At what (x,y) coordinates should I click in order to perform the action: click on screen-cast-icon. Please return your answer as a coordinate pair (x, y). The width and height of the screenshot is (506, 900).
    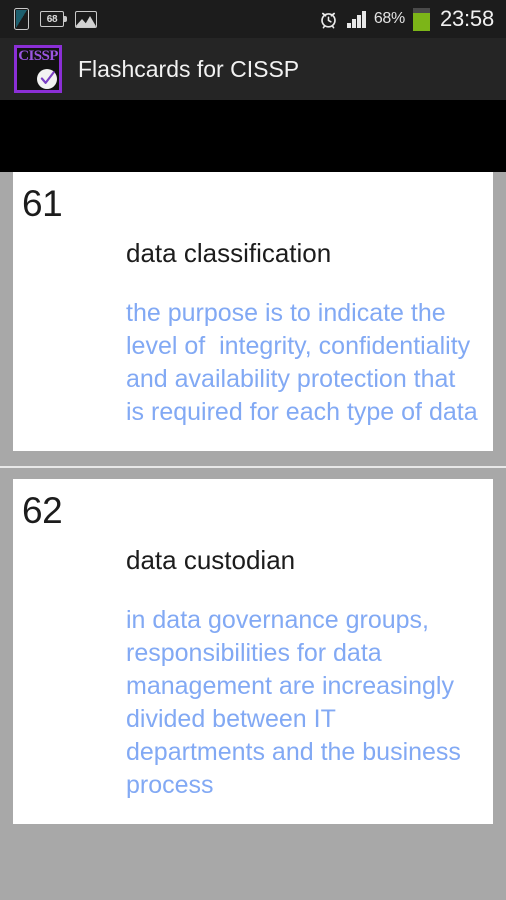
    Looking at the image, I should click on (21, 19).